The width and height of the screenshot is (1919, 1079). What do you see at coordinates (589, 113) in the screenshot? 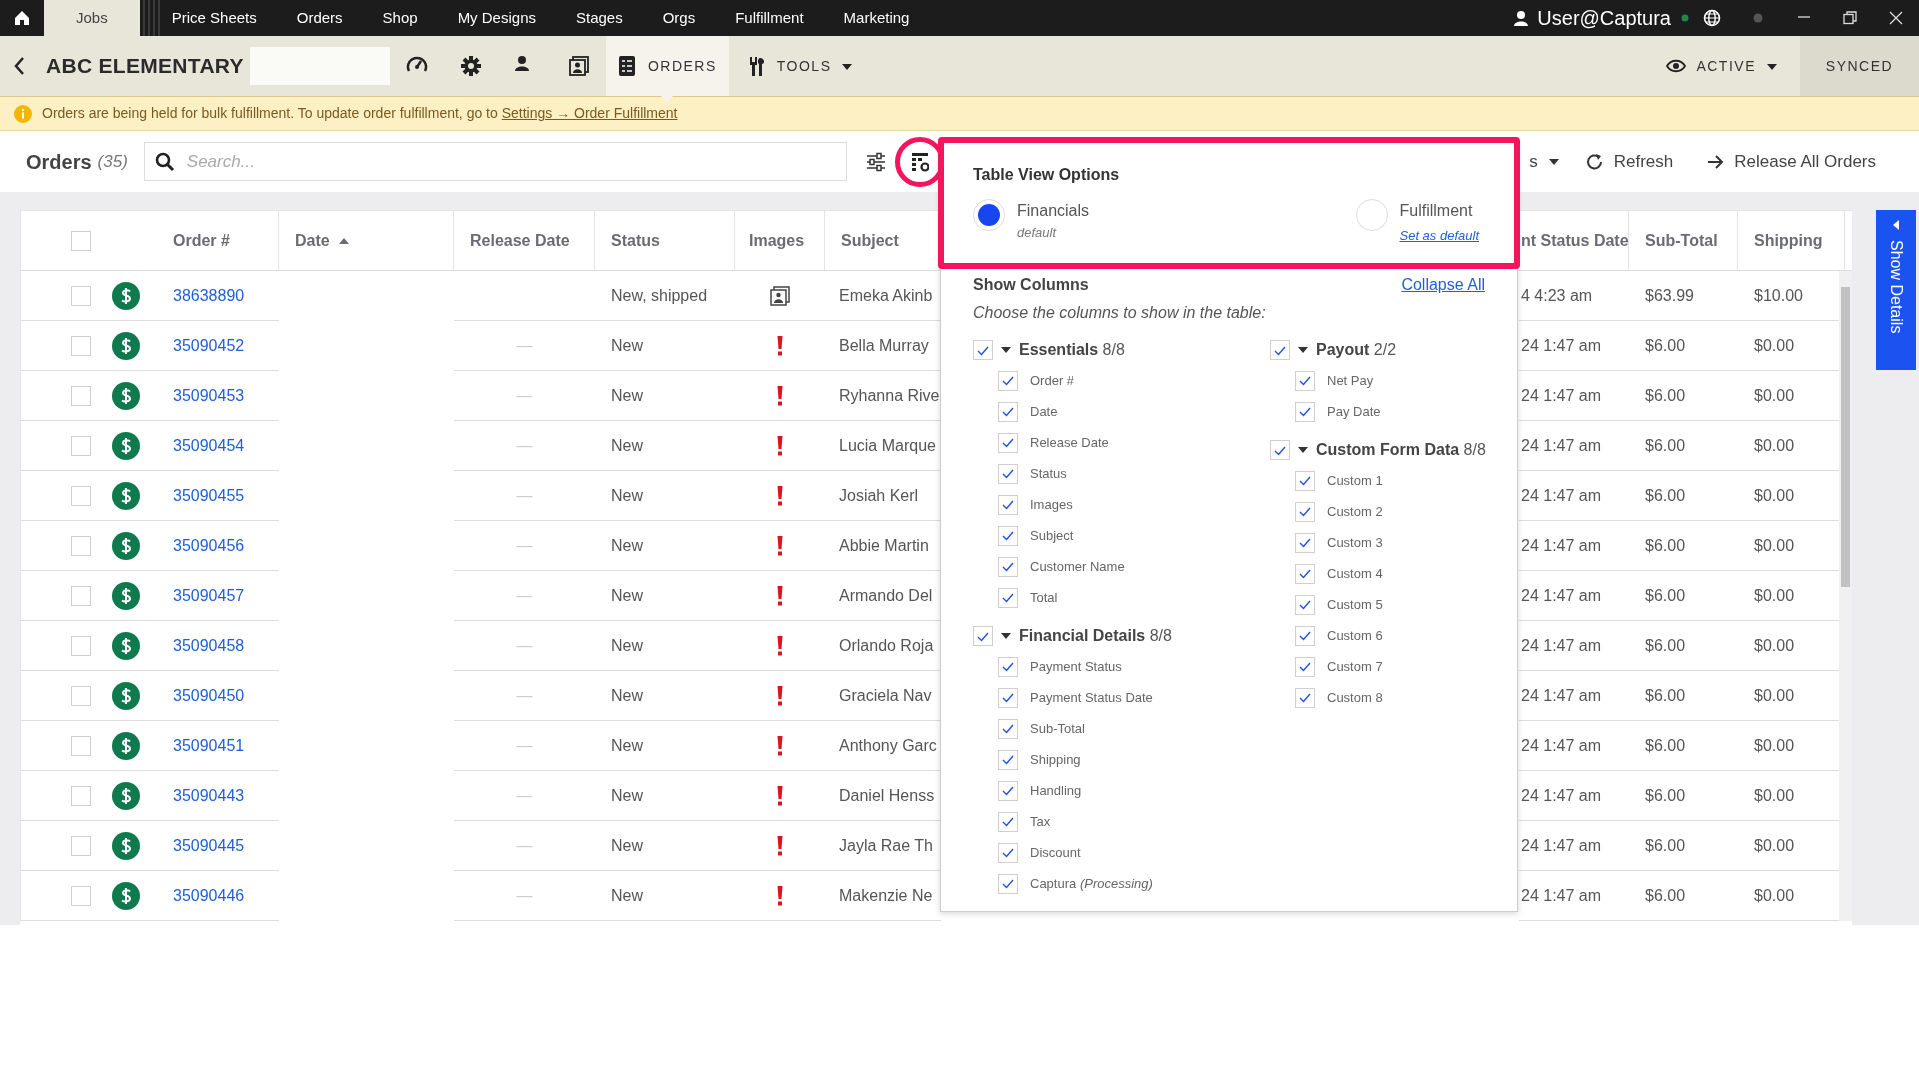
I see `settings-link: Settings → Order Fulfillment` at bounding box center [589, 113].